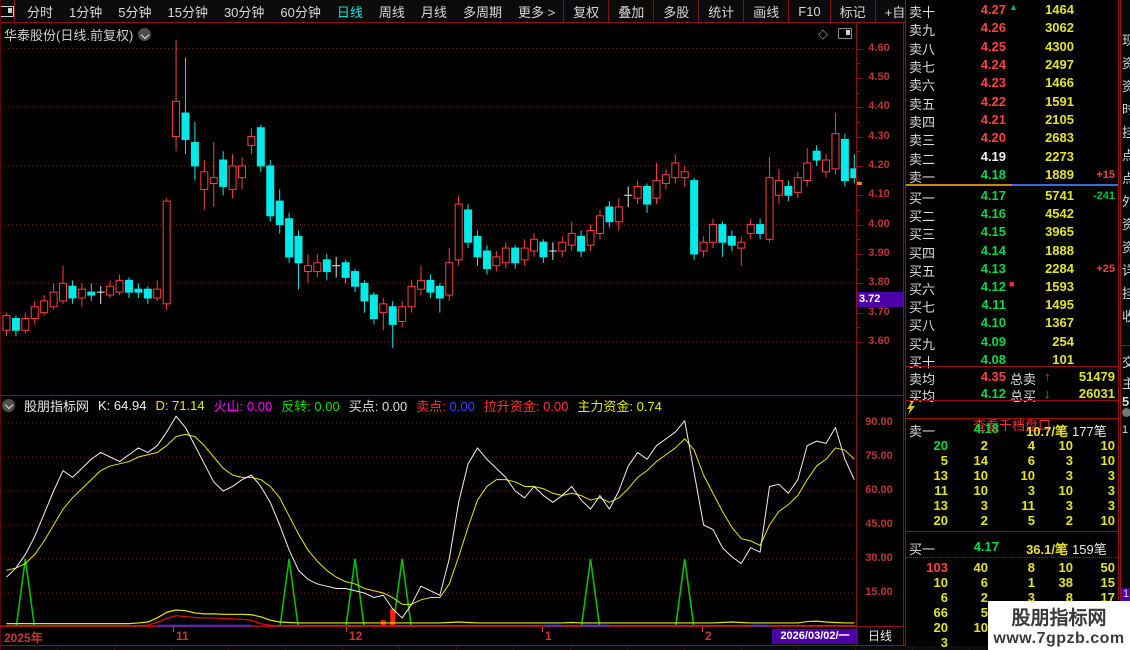  Describe the element at coordinates (993, 28) in the screenshot. I see `orderbook-price: 4.26` at that location.